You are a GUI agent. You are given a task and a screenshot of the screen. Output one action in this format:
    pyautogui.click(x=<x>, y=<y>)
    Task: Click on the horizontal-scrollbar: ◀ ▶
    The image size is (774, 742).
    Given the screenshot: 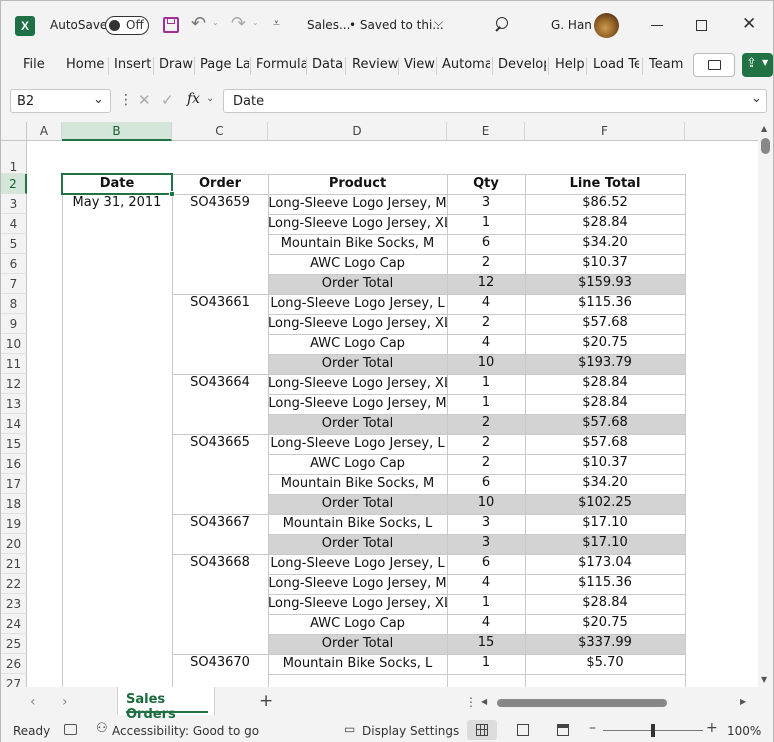 What is the action you would take?
    pyautogui.click(x=616, y=703)
    